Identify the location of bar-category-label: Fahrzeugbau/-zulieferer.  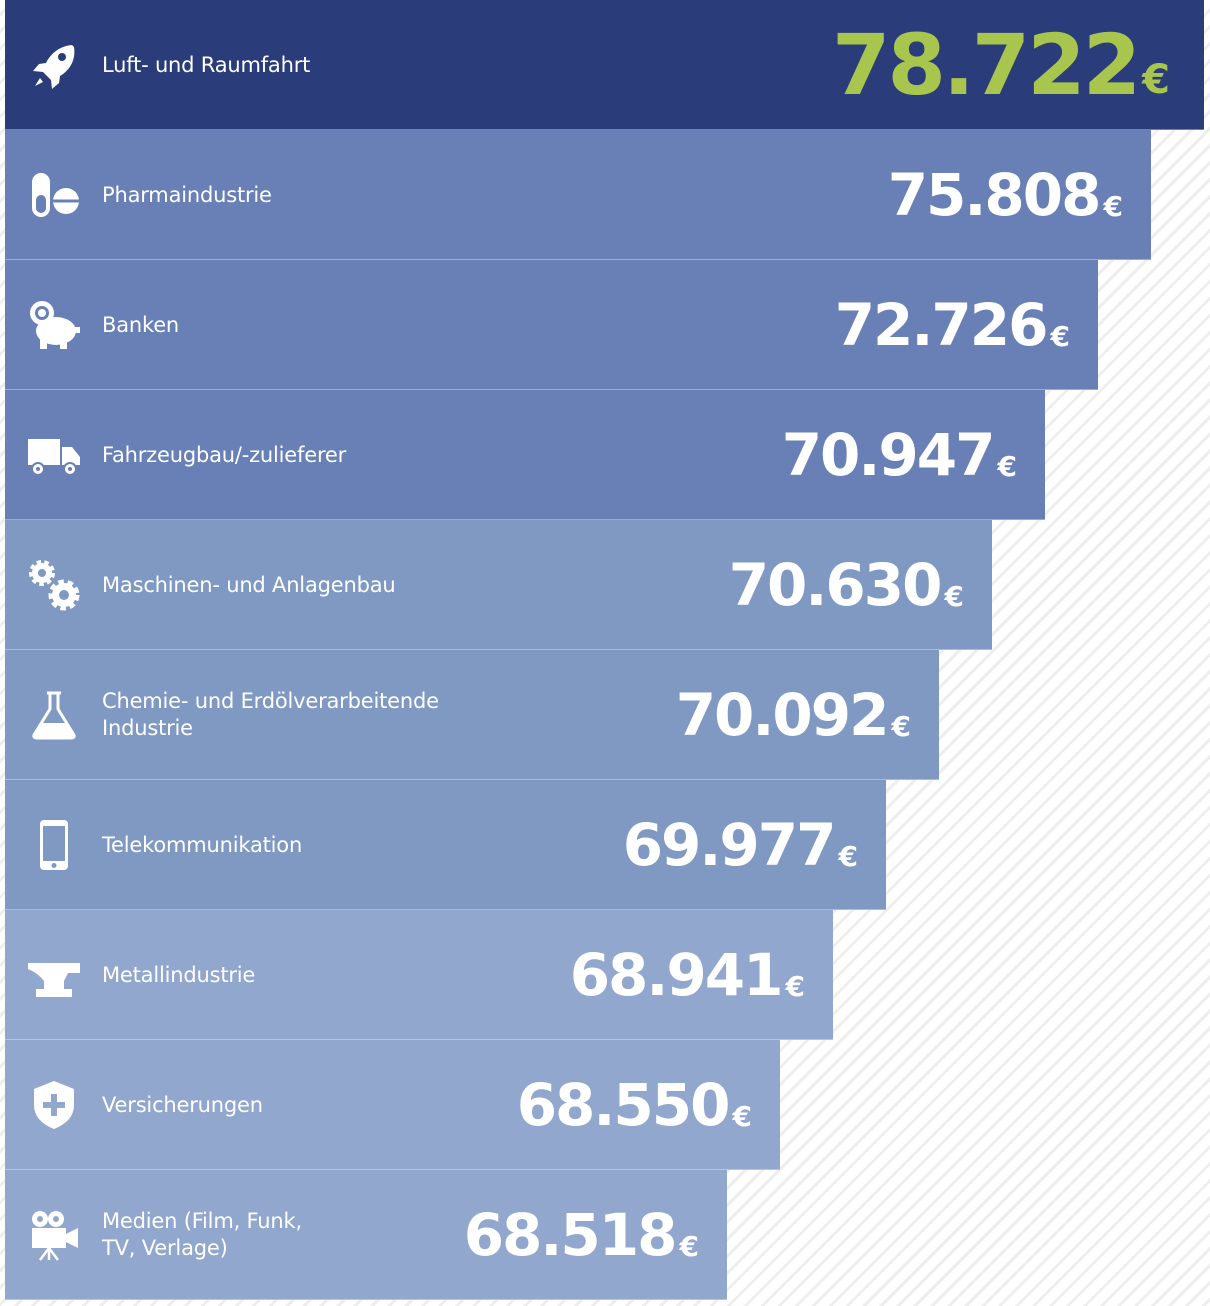
(224, 454).